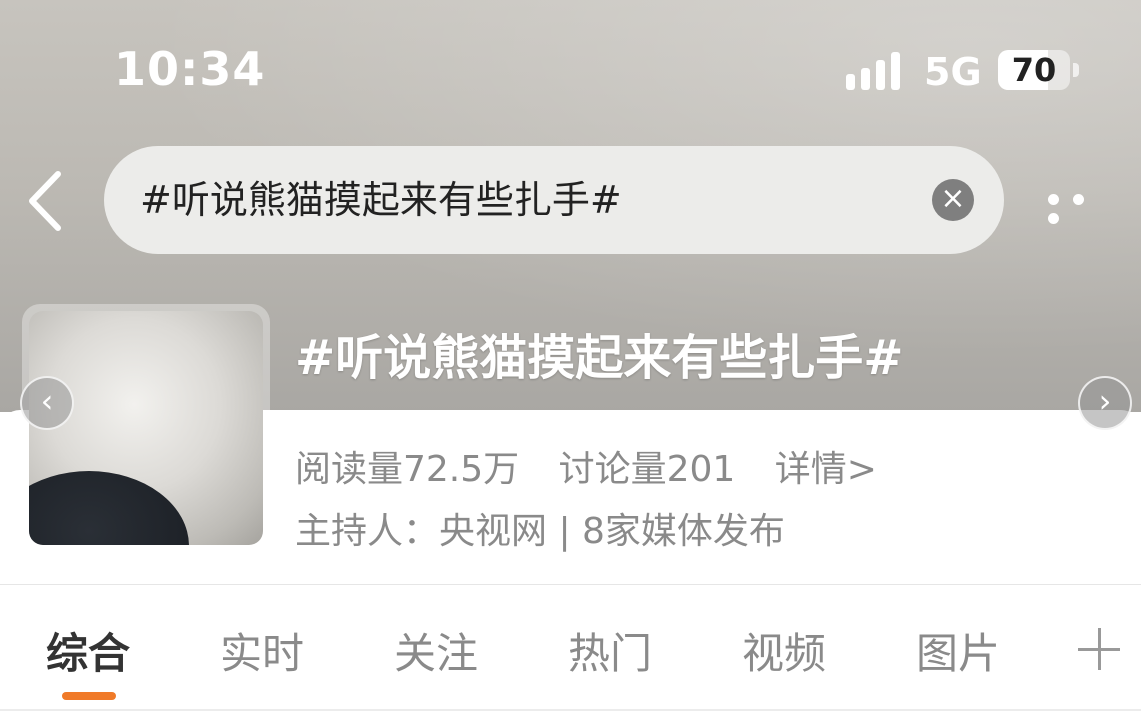 This screenshot has height=711, width=1141. Describe the element at coordinates (1076, 70) in the screenshot. I see `battery-tip` at that location.